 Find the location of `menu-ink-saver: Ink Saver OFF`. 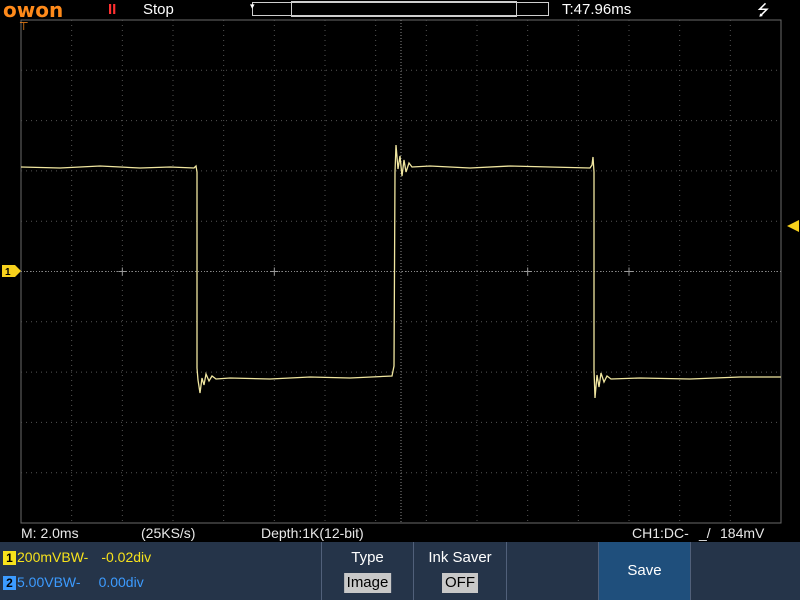

menu-ink-saver: Ink Saver OFF is located at coordinates (459, 571).